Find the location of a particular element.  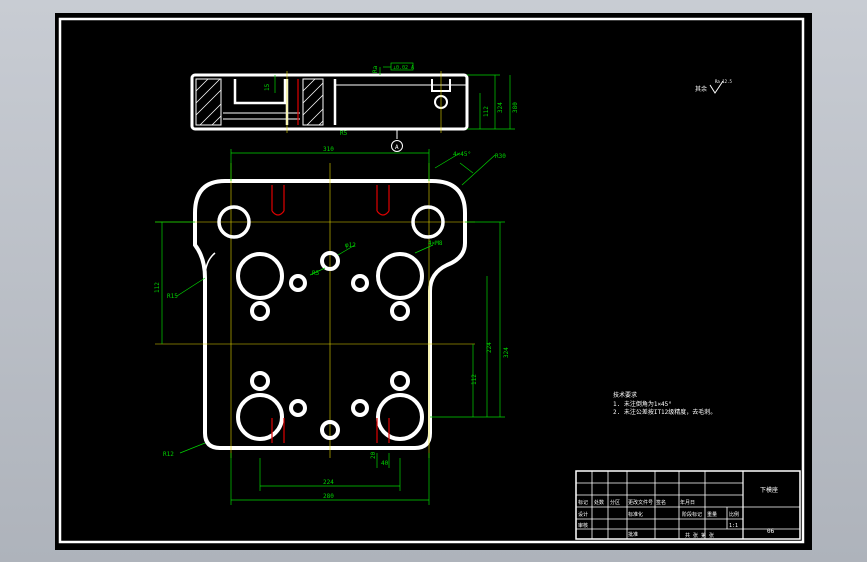

tolerance-label: ⊥0.02 A is located at coordinates (403, 68).